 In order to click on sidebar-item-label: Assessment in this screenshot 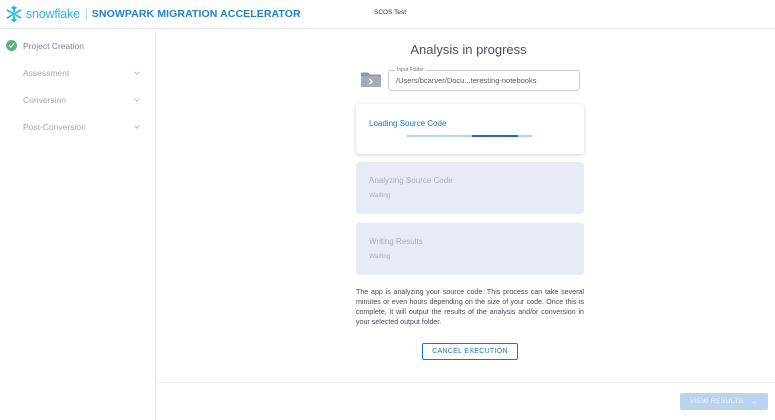, I will do `click(46, 72)`.